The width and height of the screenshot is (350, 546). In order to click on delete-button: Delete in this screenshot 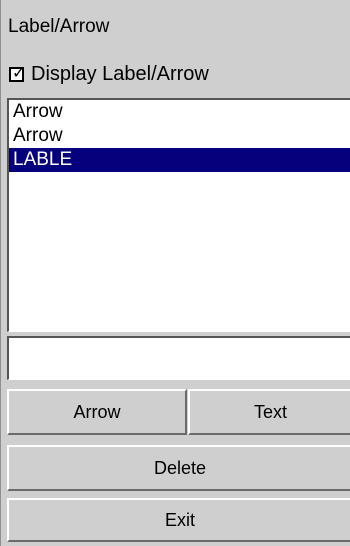, I will do `click(178, 468)`.